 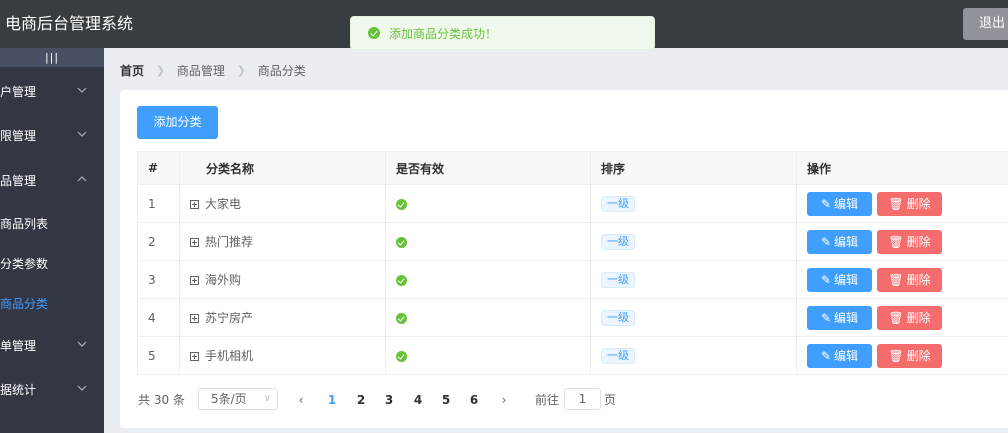 What do you see at coordinates (282, 203) in the screenshot?
I see `category-name-cell: 大家电` at bounding box center [282, 203].